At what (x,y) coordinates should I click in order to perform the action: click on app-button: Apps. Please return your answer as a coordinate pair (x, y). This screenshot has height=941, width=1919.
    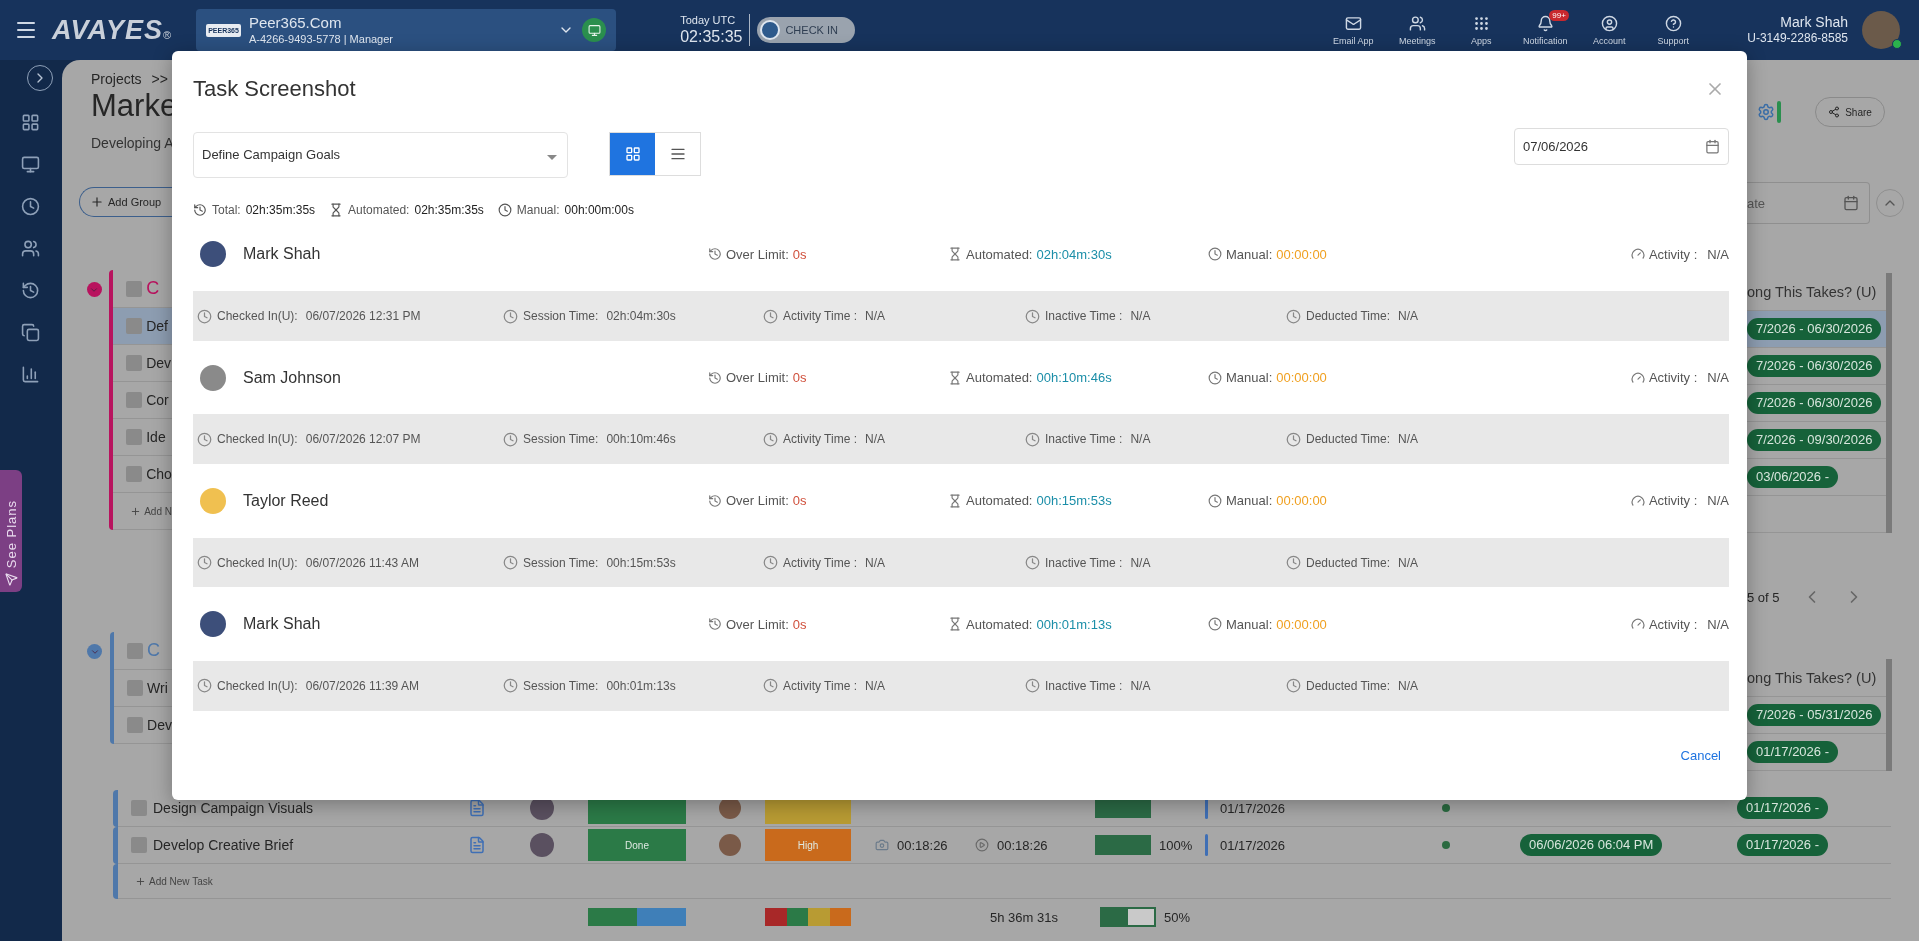
    Looking at the image, I should click on (1481, 30).